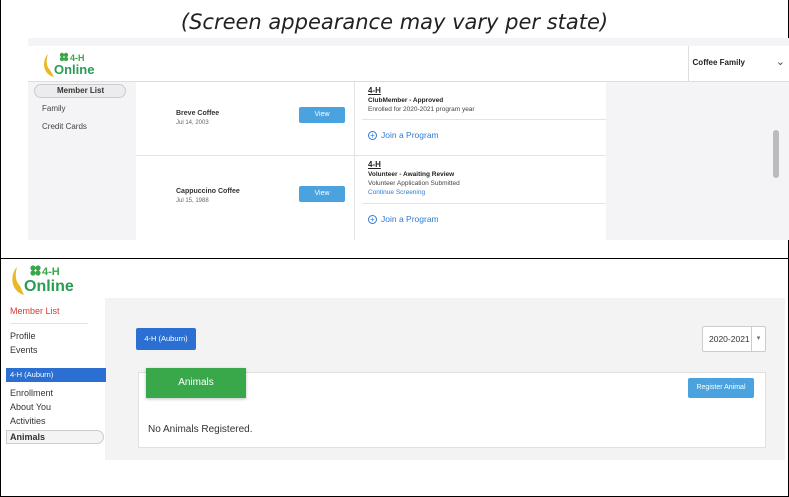 This screenshot has height=497, width=789. Describe the element at coordinates (421, 109) in the screenshot. I see `member-note: Enrolled for 2020-2021 program year` at that location.